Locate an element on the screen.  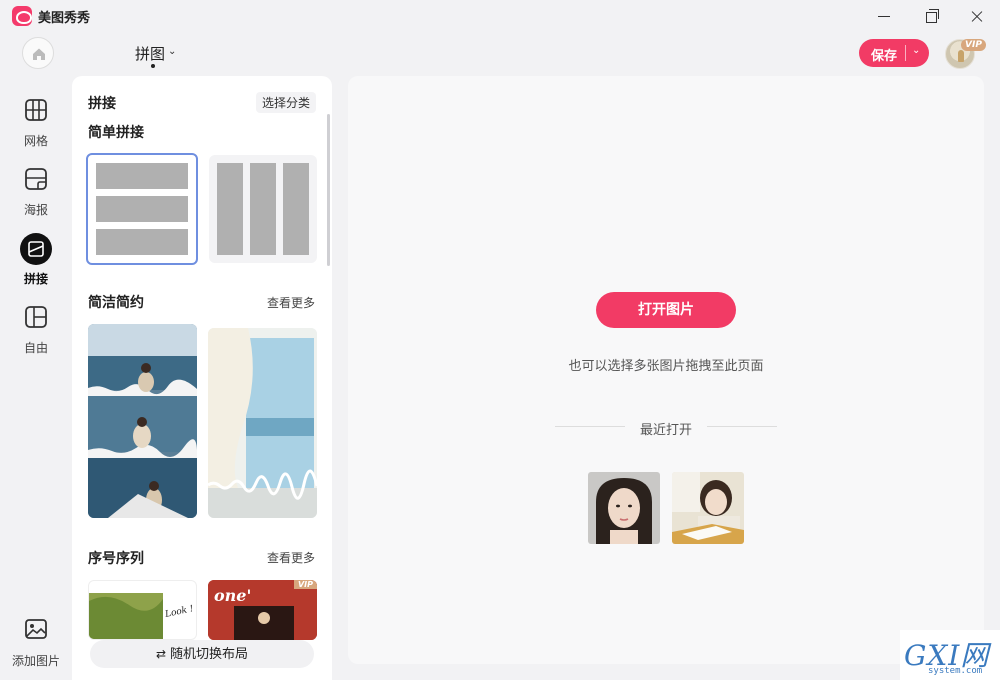
rail-item-grid: 网格 is located at coordinates (36, 128).